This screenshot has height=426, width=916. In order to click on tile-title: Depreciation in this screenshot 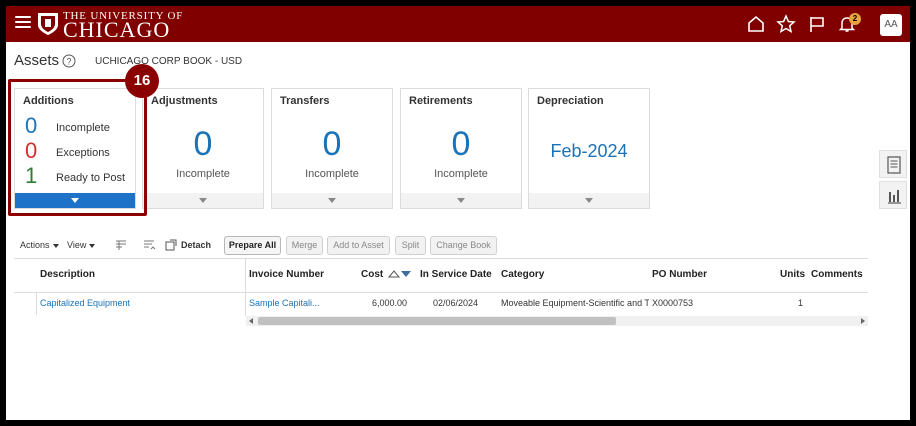, I will do `click(570, 101)`.